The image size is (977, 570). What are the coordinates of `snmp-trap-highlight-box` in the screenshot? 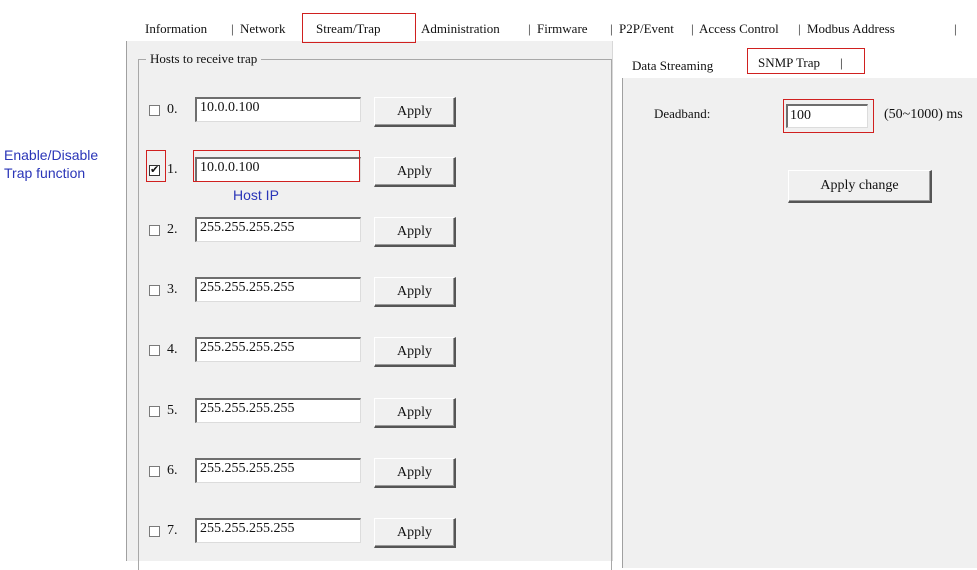 It's located at (806, 61).